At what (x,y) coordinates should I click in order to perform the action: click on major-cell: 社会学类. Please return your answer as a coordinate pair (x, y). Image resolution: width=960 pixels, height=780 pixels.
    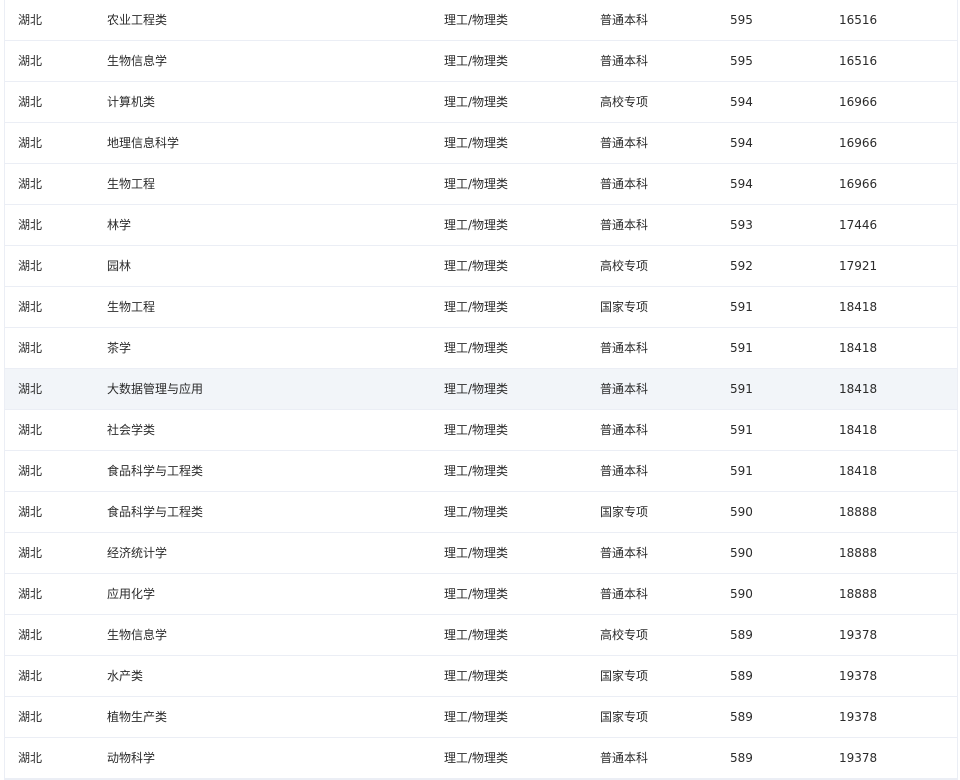
    Looking at the image, I should click on (131, 430).